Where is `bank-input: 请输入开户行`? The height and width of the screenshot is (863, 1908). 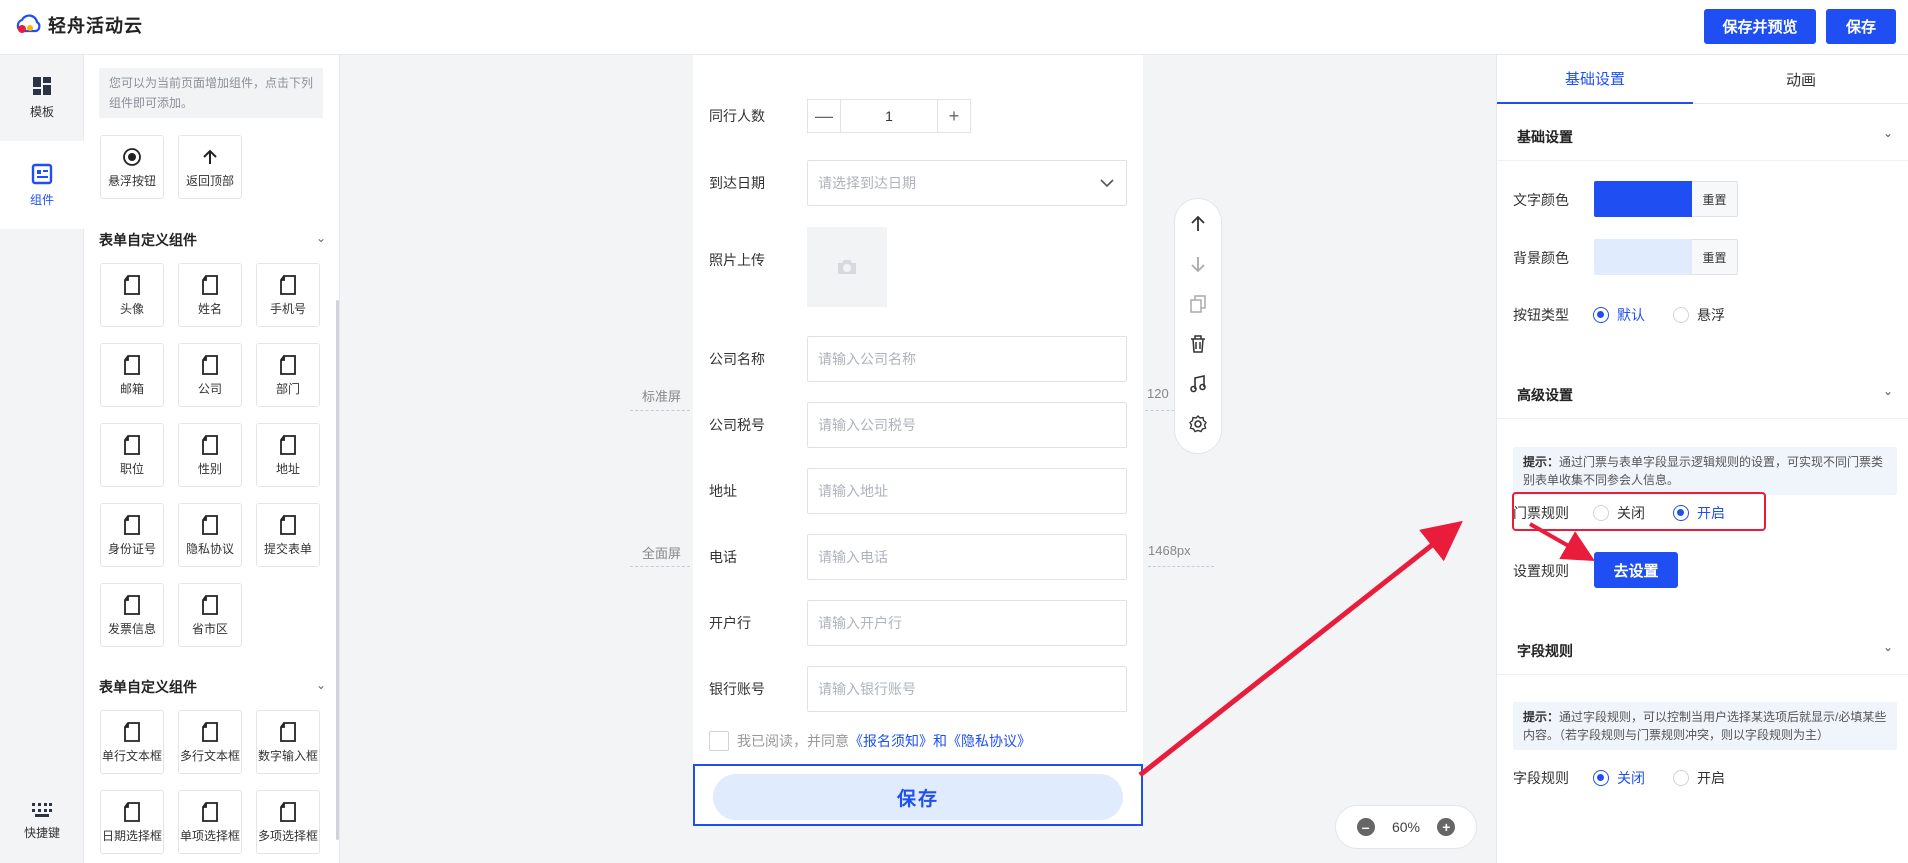 bank-input: 请输入开户行 is located at coordinates (967, 623).